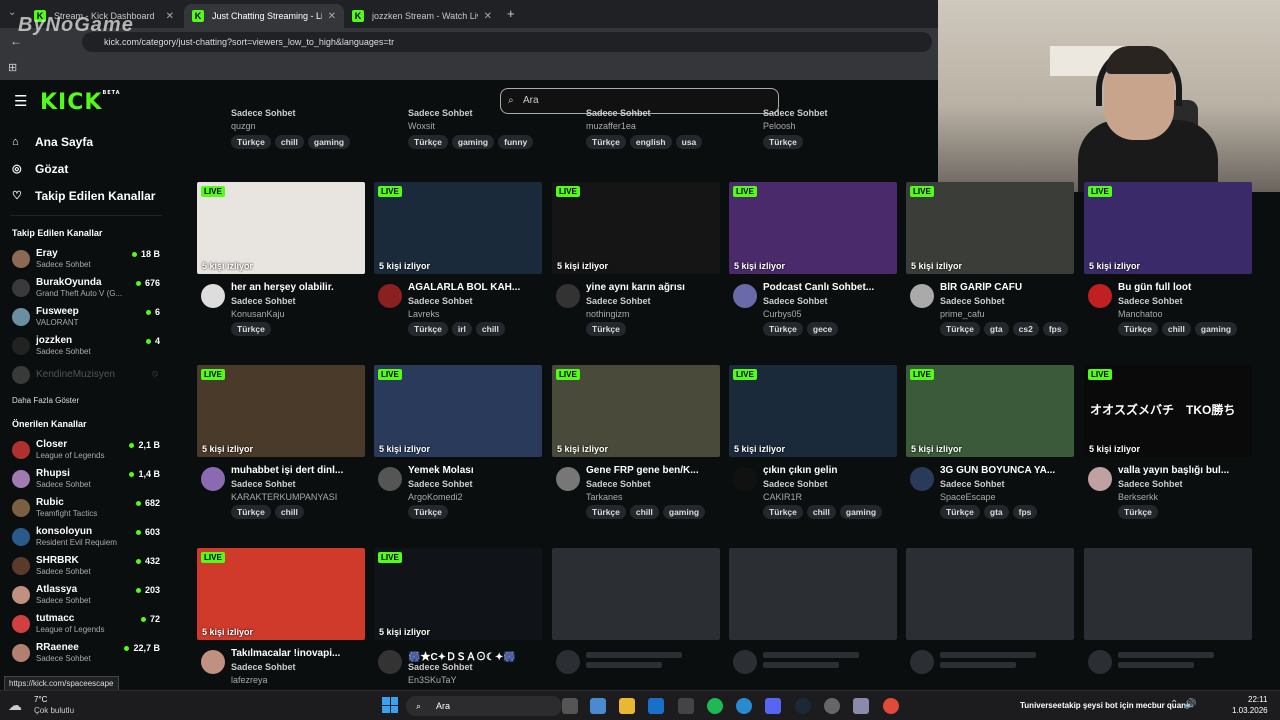 The width and height of the screenshot is (1280, 720). Describe the element at coordinates (803, 706) in the screenshot. I see `steam-icon` at that location.